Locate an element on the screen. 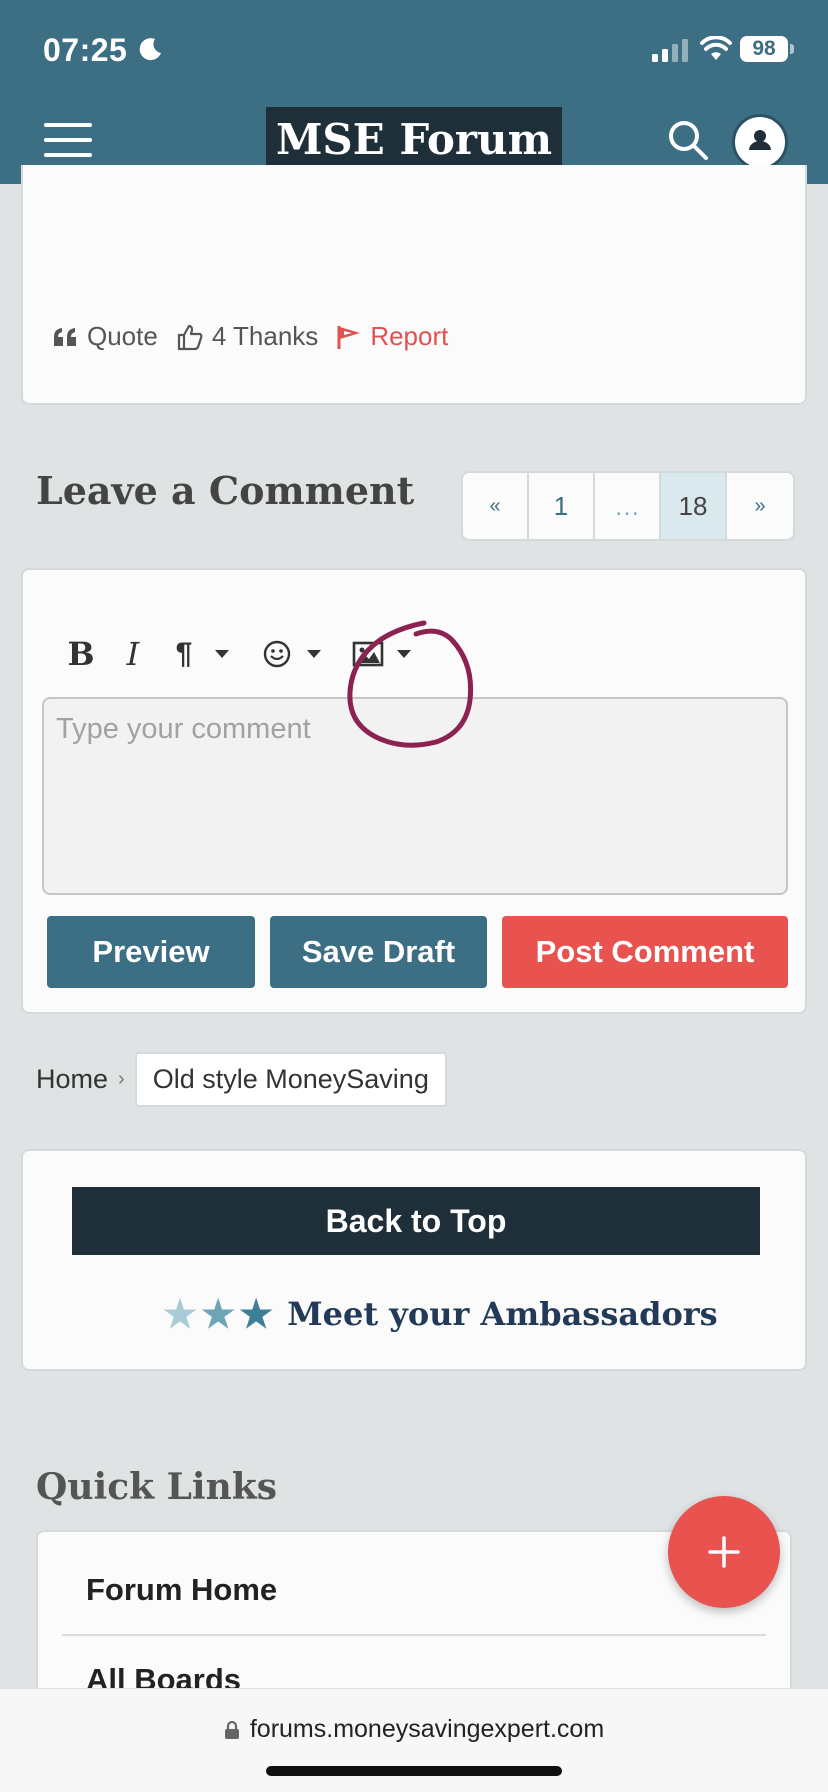 This screenshot has height=1792, width=828. breadcrumb: Home › Old style MoneySaving is located at coordinates (241, 1079).